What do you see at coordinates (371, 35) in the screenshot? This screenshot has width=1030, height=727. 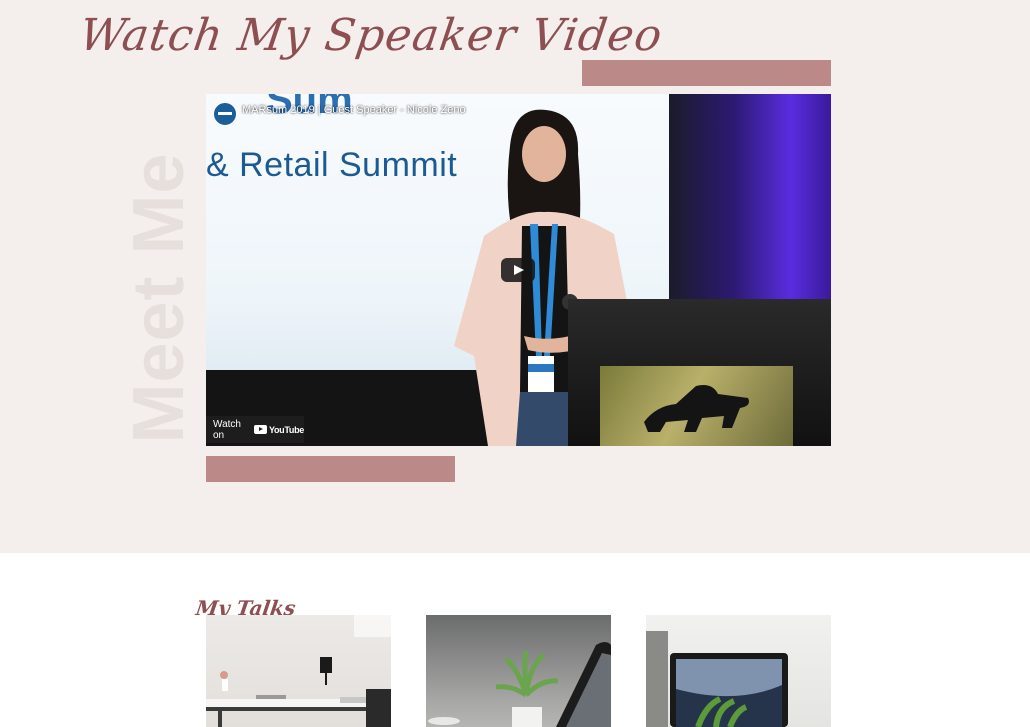 I see `section-title: Watch My Speaker Video` at bounding box center [371, 35].